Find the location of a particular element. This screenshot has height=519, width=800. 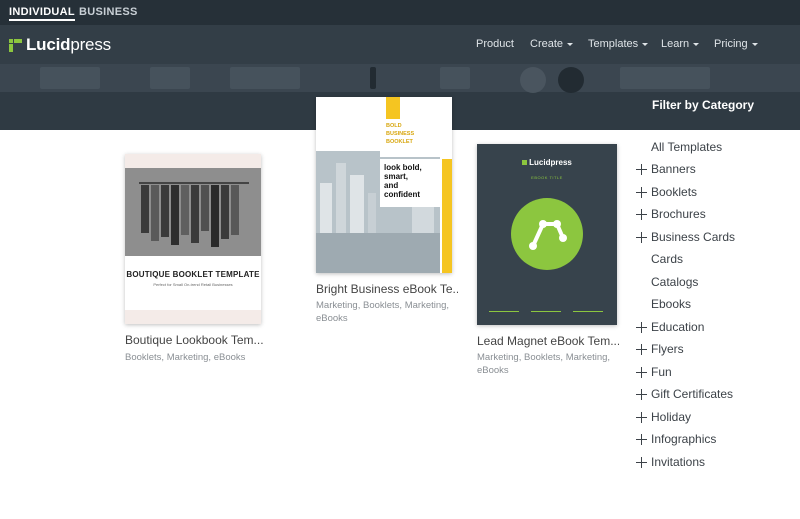

lucidpress-logo: Lucidpress is located at coordinates (60, 45).